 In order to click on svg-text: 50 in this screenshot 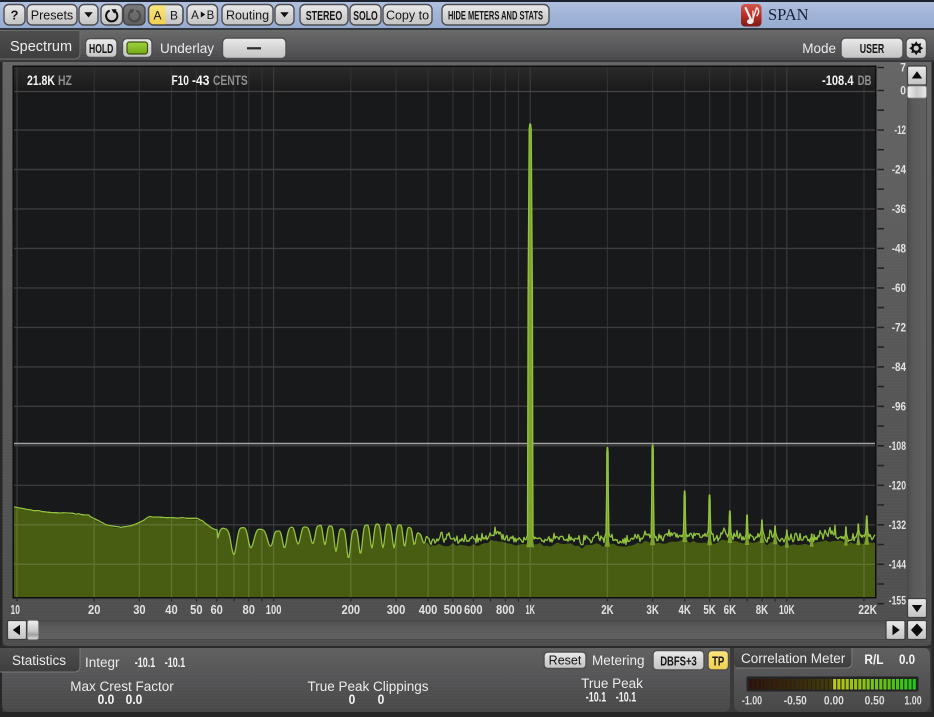, I will do `click(196, 610)`.